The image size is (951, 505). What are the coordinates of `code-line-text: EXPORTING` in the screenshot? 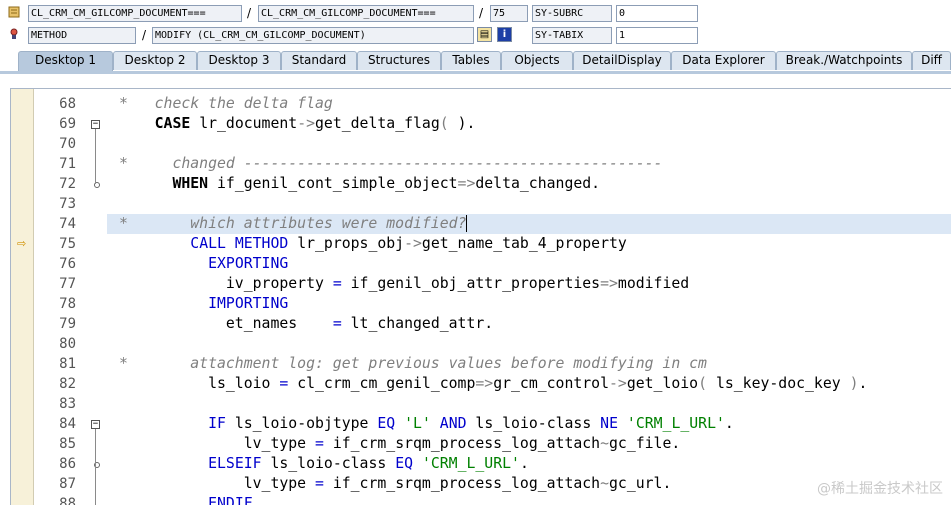 It's located at (203, 264).